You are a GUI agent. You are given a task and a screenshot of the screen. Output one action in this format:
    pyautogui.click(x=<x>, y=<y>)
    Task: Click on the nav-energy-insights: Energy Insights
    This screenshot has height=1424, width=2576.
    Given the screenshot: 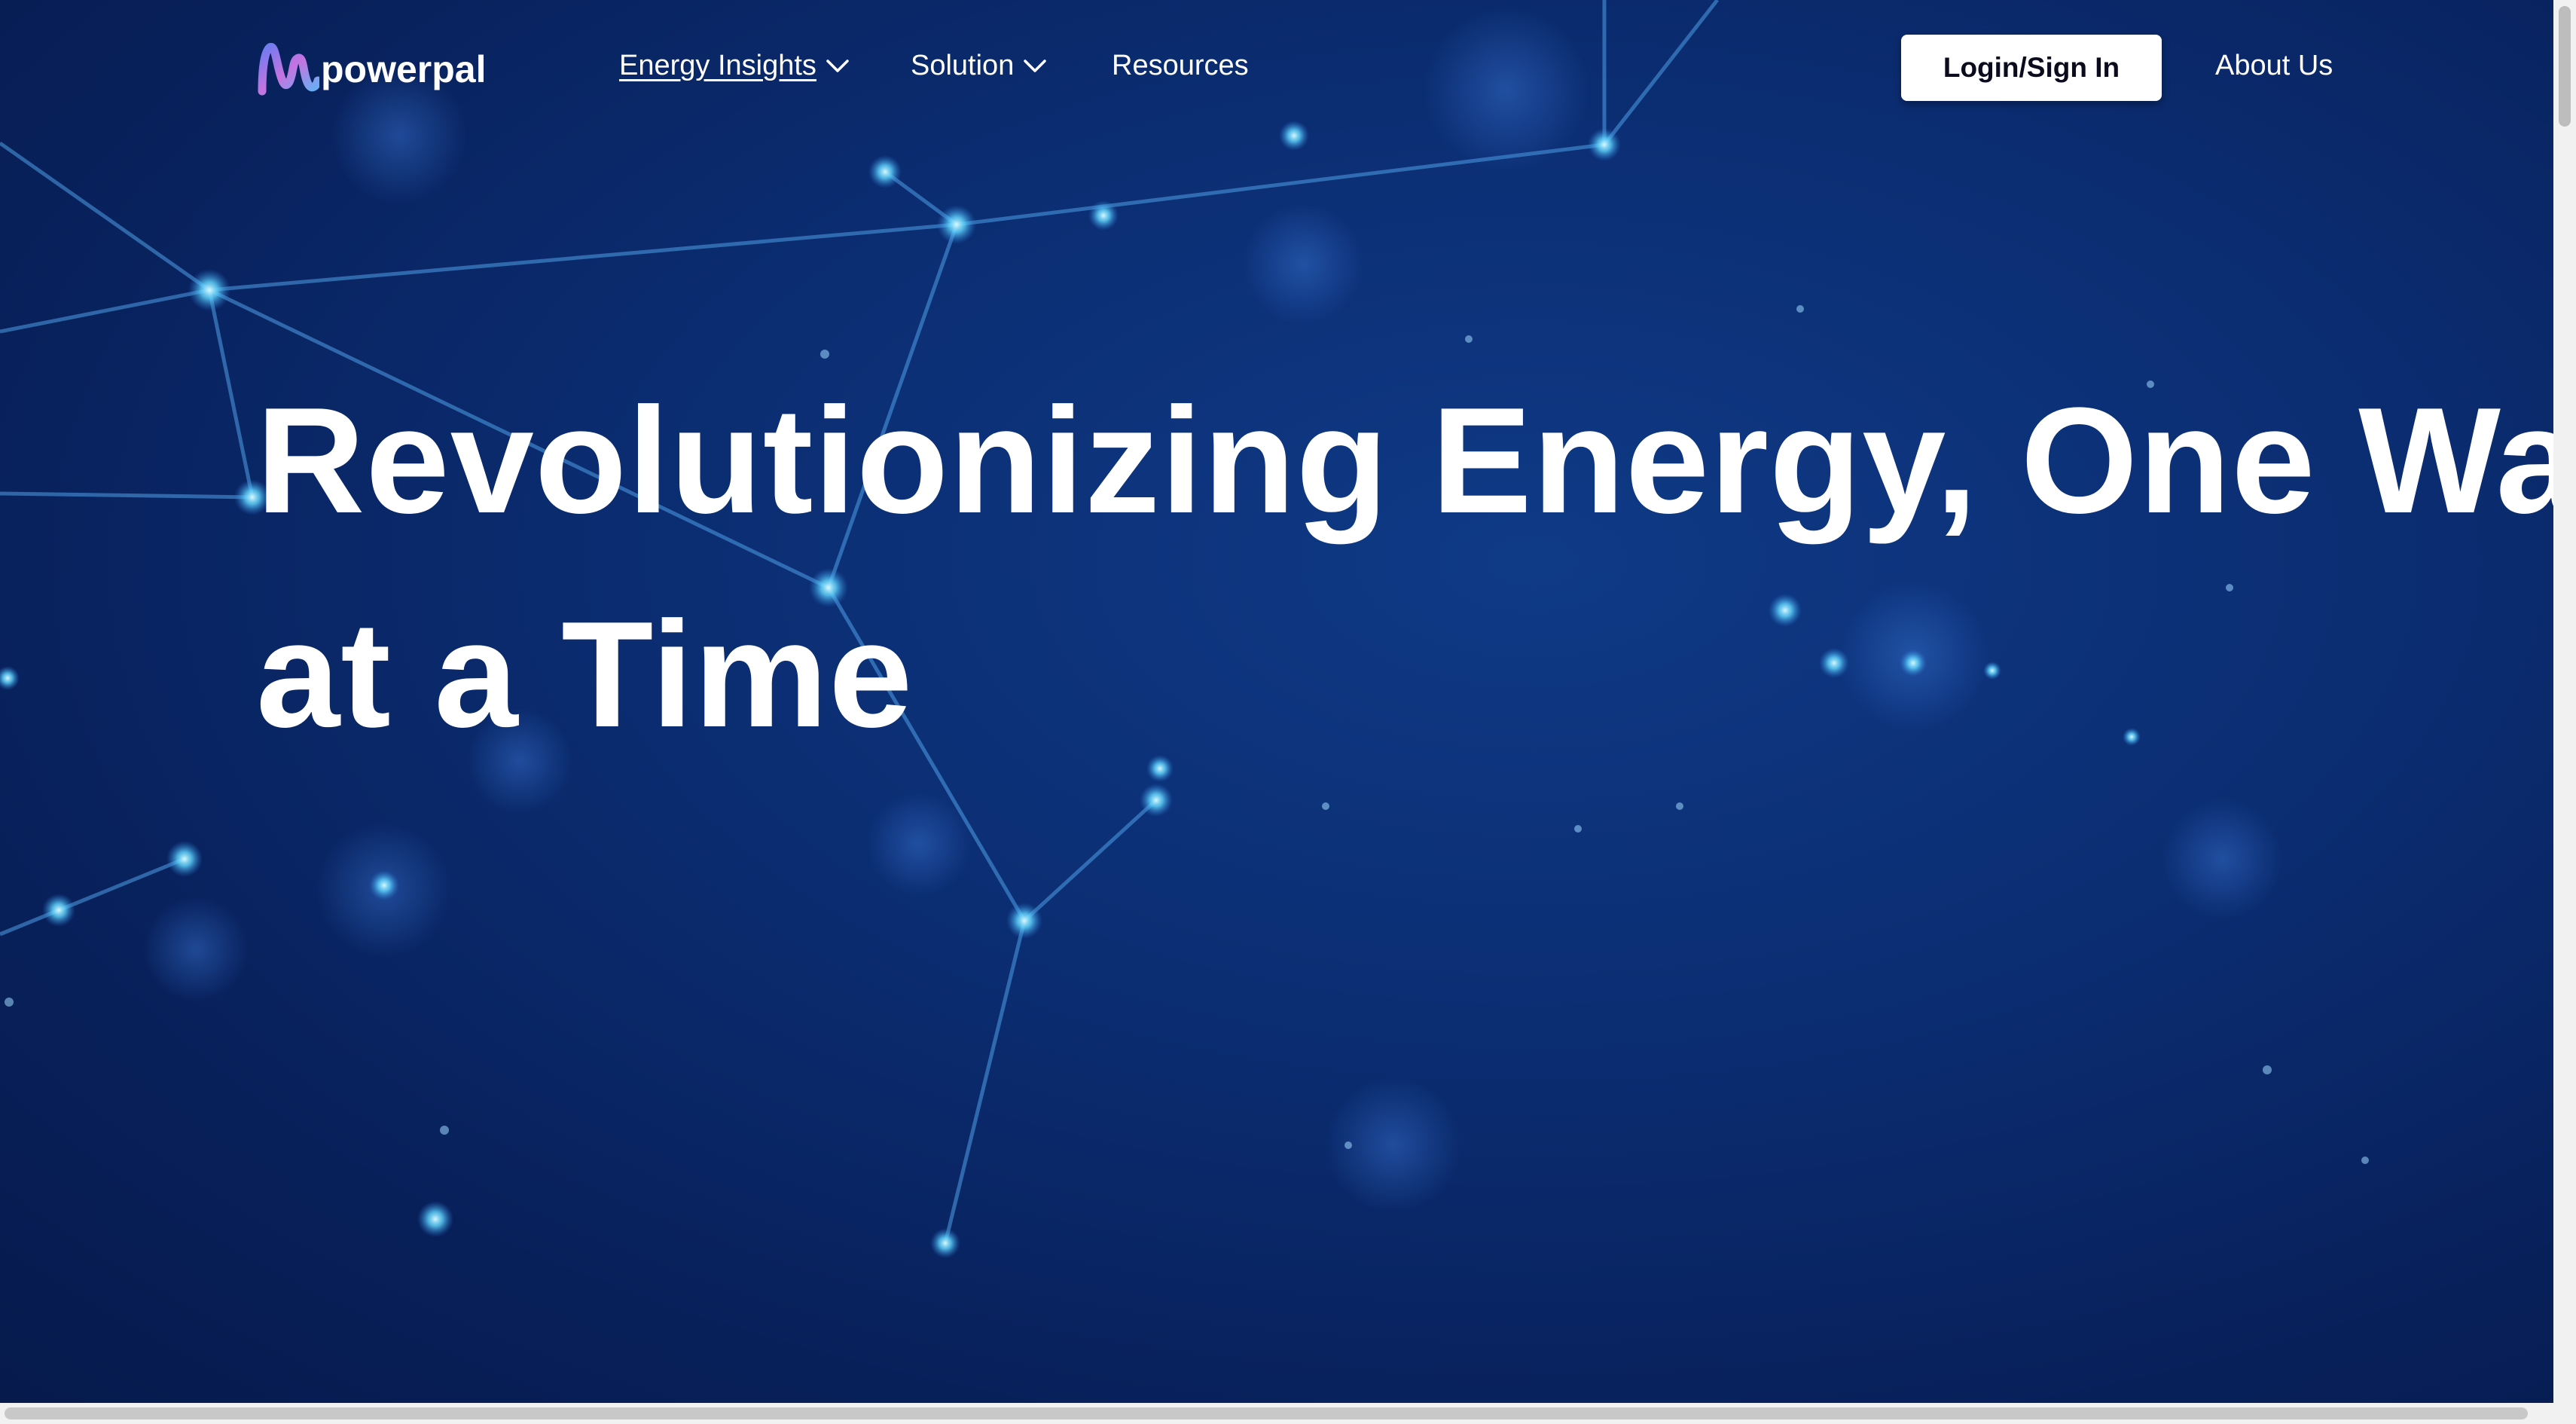 What is the action you would take?
    pyautogui.click(x=735, y=66)
    